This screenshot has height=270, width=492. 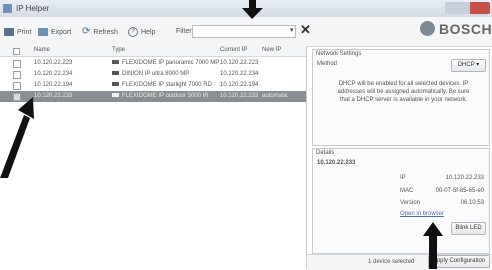 I want to click on up-right-arrow-icon, so click(x=26, y=108).